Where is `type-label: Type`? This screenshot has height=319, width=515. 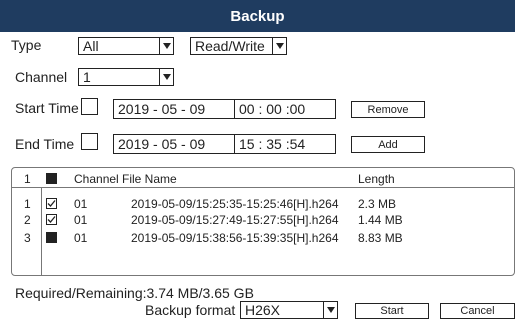 type-label: Type is located at coordinates (26, 45).